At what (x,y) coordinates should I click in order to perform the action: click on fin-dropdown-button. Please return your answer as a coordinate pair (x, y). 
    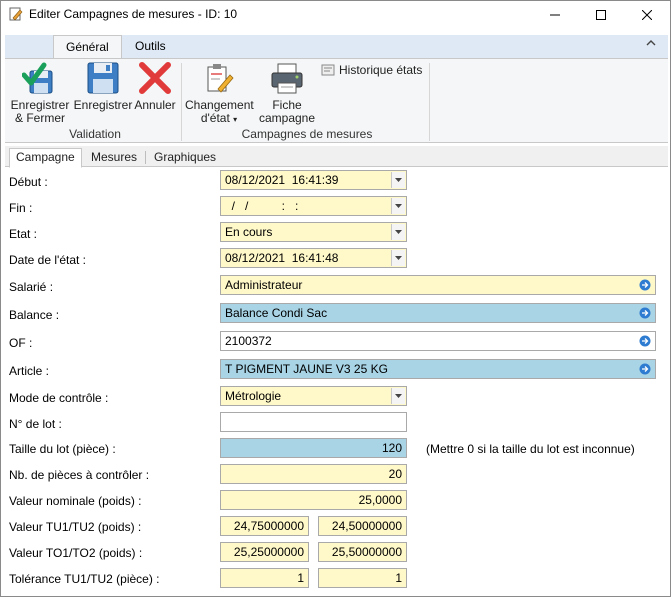
    Looking at the image, I should click on (398, 206).